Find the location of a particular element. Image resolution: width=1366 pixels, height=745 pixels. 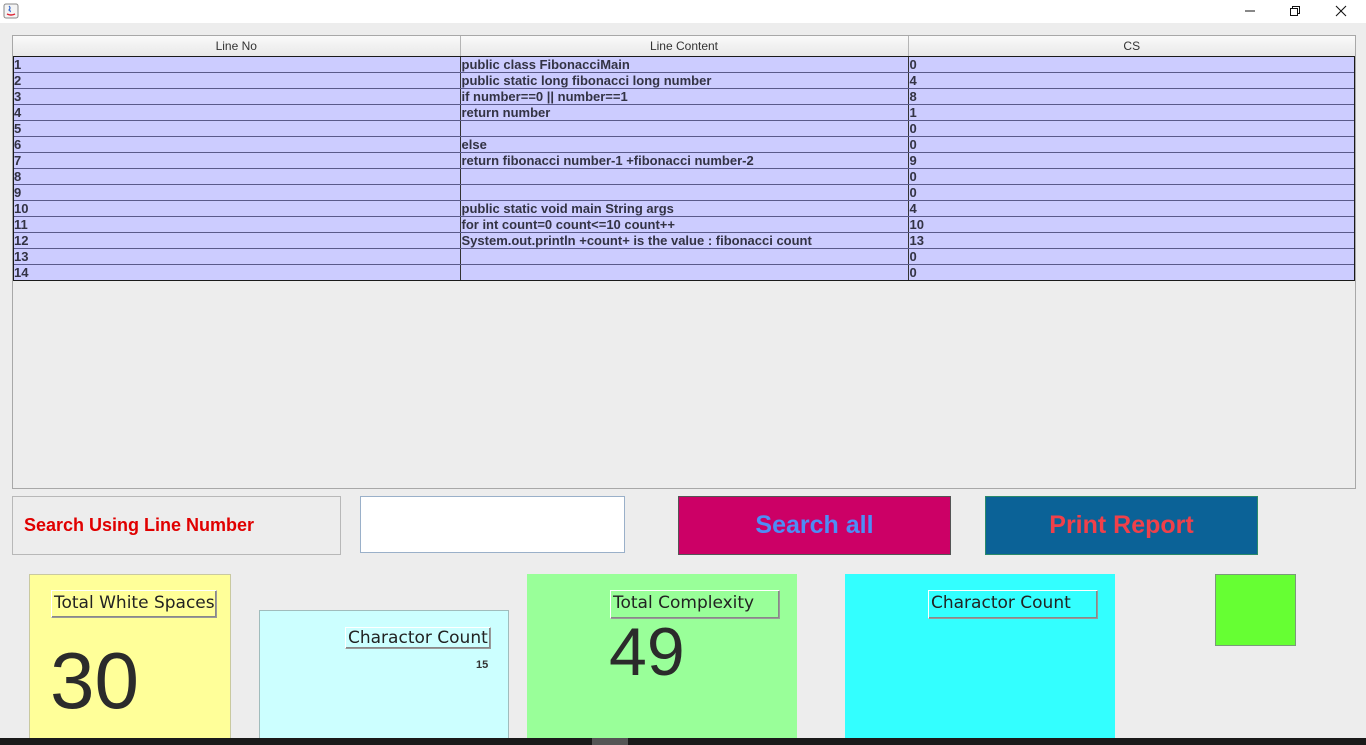

table-header-row: Line No Line Content CS is located at coordinates (684, 46).